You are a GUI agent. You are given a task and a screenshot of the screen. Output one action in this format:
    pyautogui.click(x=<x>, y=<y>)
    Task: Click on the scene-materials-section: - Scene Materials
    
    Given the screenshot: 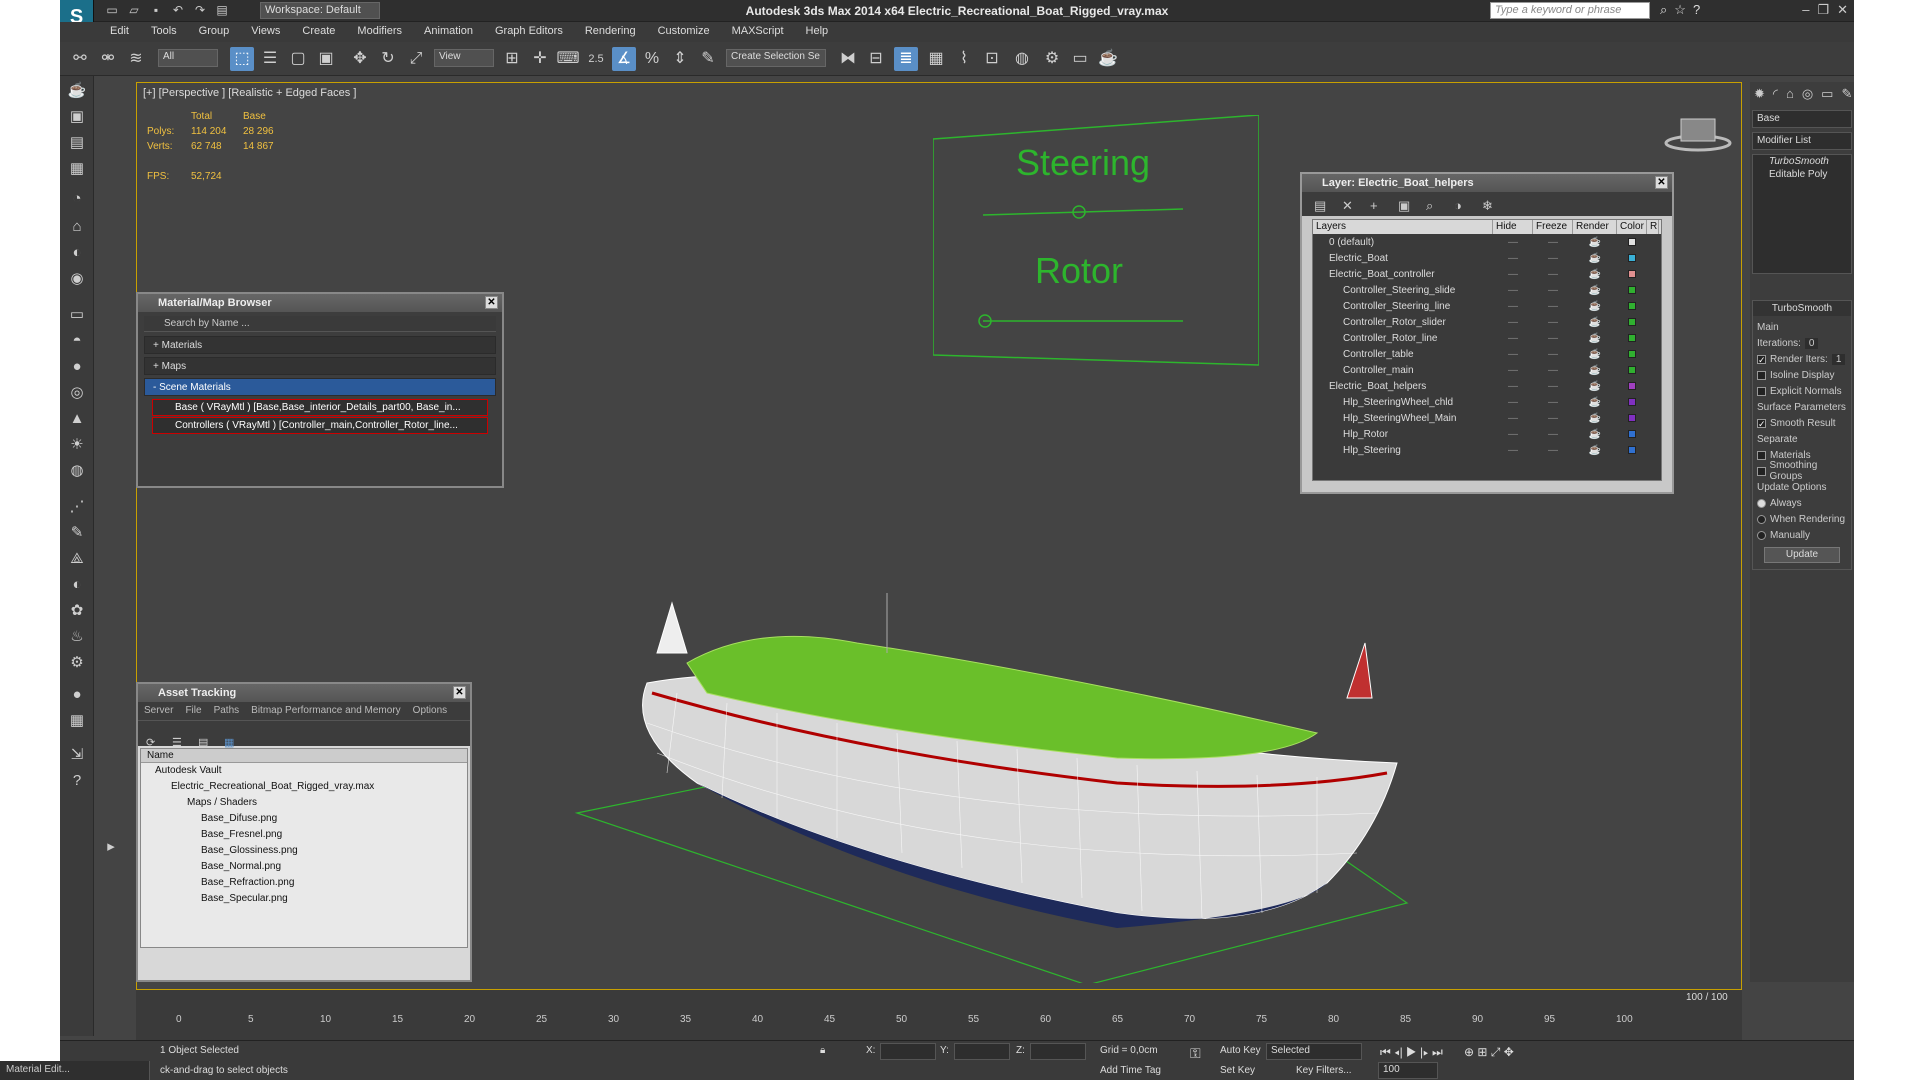 What is the action you would take?
    pyautogui.click(x=320, y=387)
    